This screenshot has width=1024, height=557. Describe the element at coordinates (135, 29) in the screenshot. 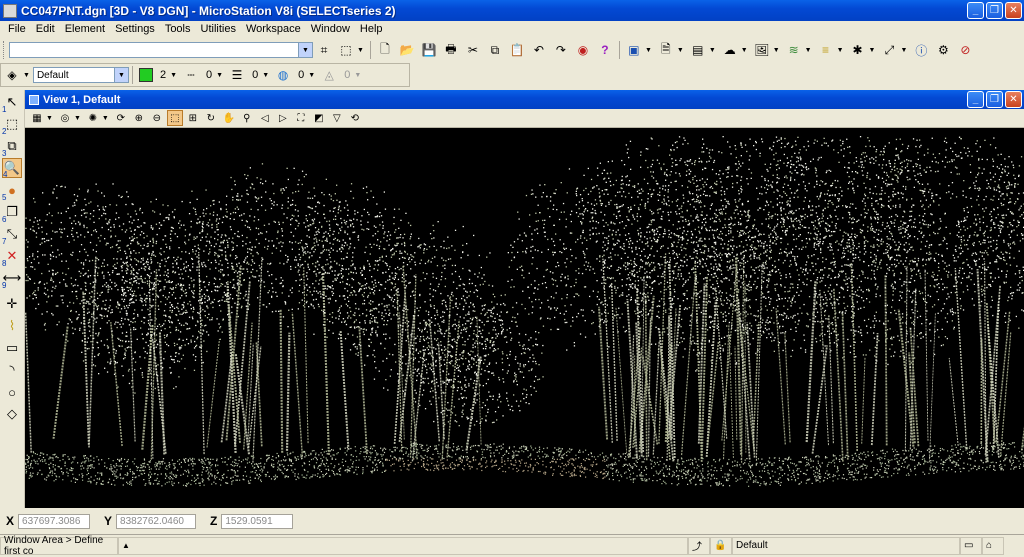

I see `menu-settings: Settings` at that location.